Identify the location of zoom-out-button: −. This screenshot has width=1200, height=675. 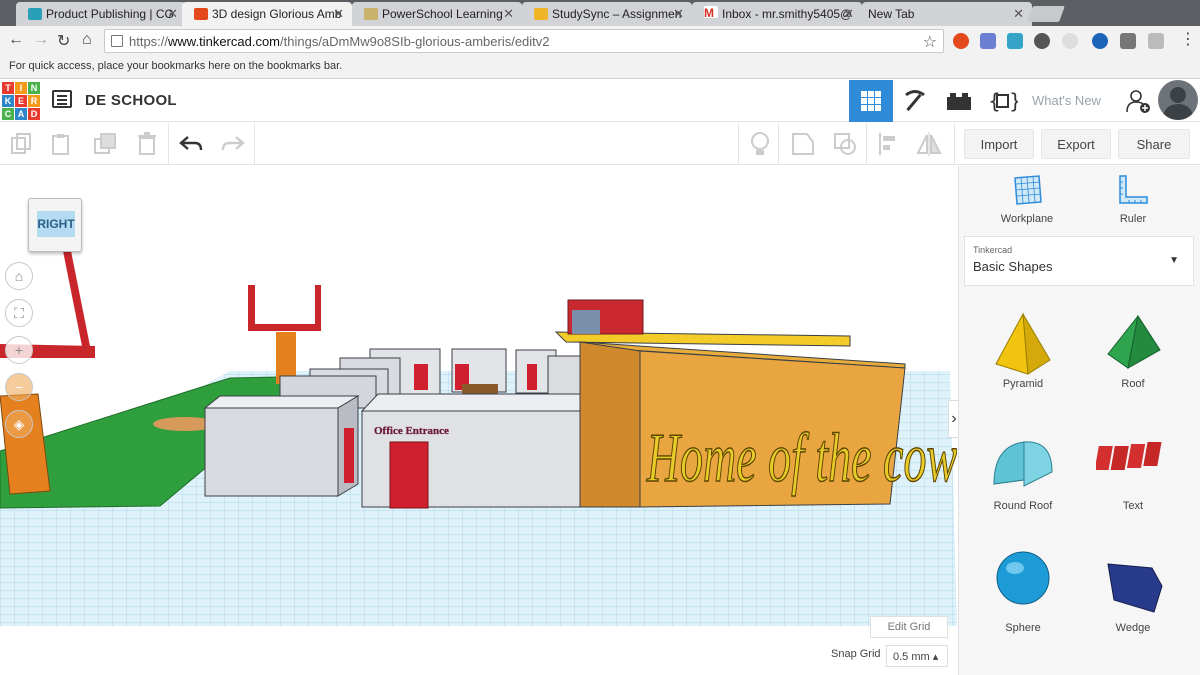
(19, 387).